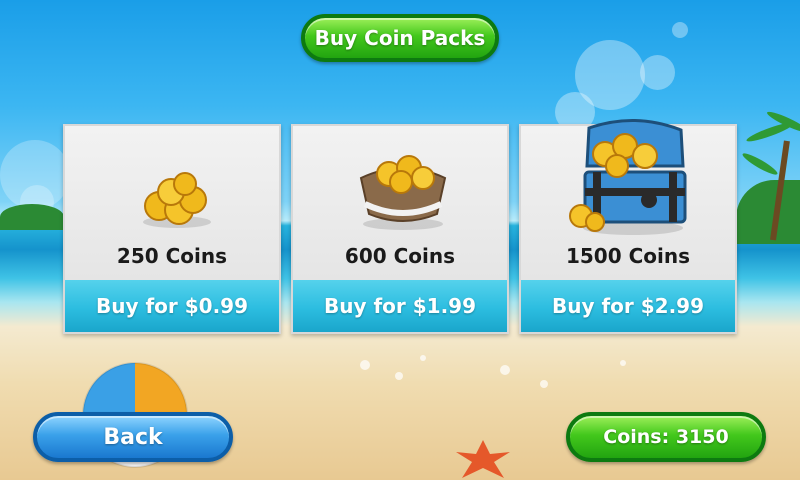  I want to click on coin-pack-amount: 250 Coins, so click(172, 256).